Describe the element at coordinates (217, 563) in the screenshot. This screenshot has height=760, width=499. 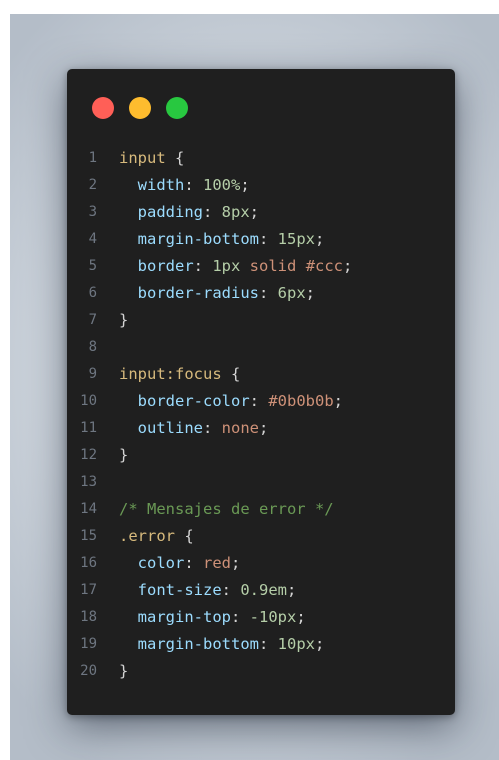
I see `code-token: red` at that location.